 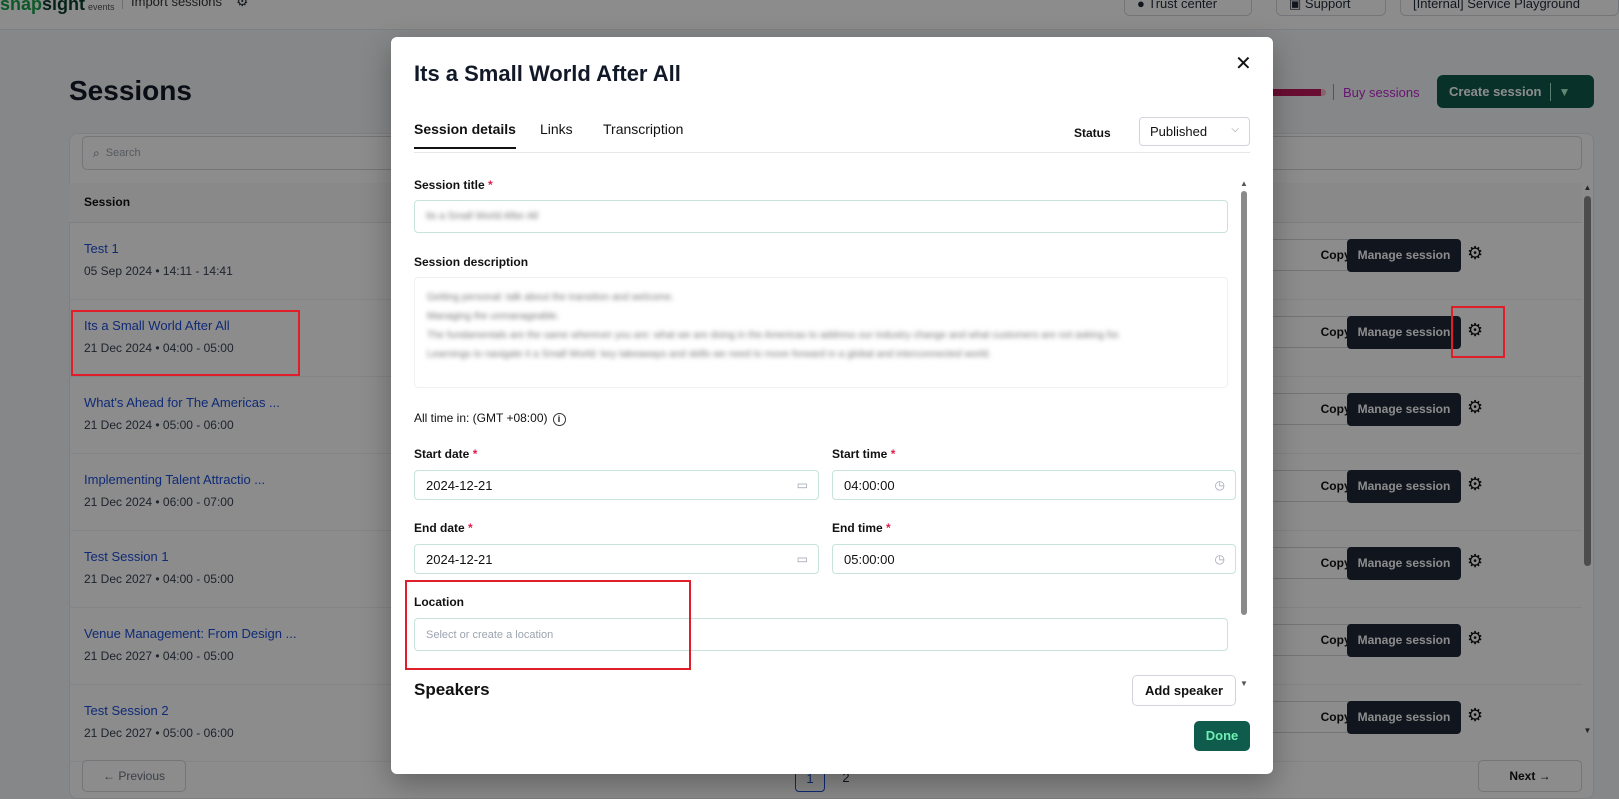 I want to click on done-button: Done, so click(x=1222, y=736).